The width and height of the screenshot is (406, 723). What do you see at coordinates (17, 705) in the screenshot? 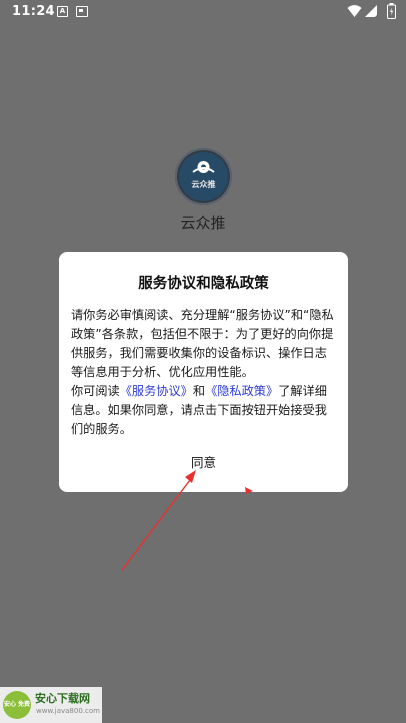
I see `watermark-logo-icon: 安心 免费` at bounding box center [17, 705].